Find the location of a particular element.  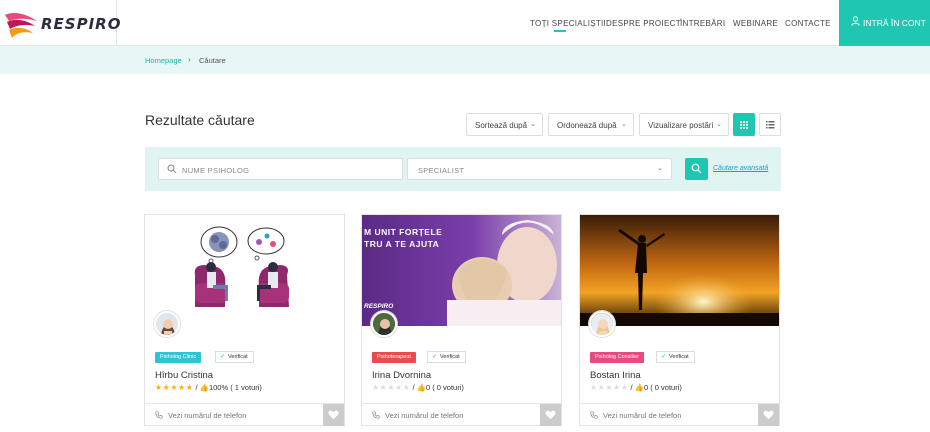

list-icon is located at coordinates (770, 125).